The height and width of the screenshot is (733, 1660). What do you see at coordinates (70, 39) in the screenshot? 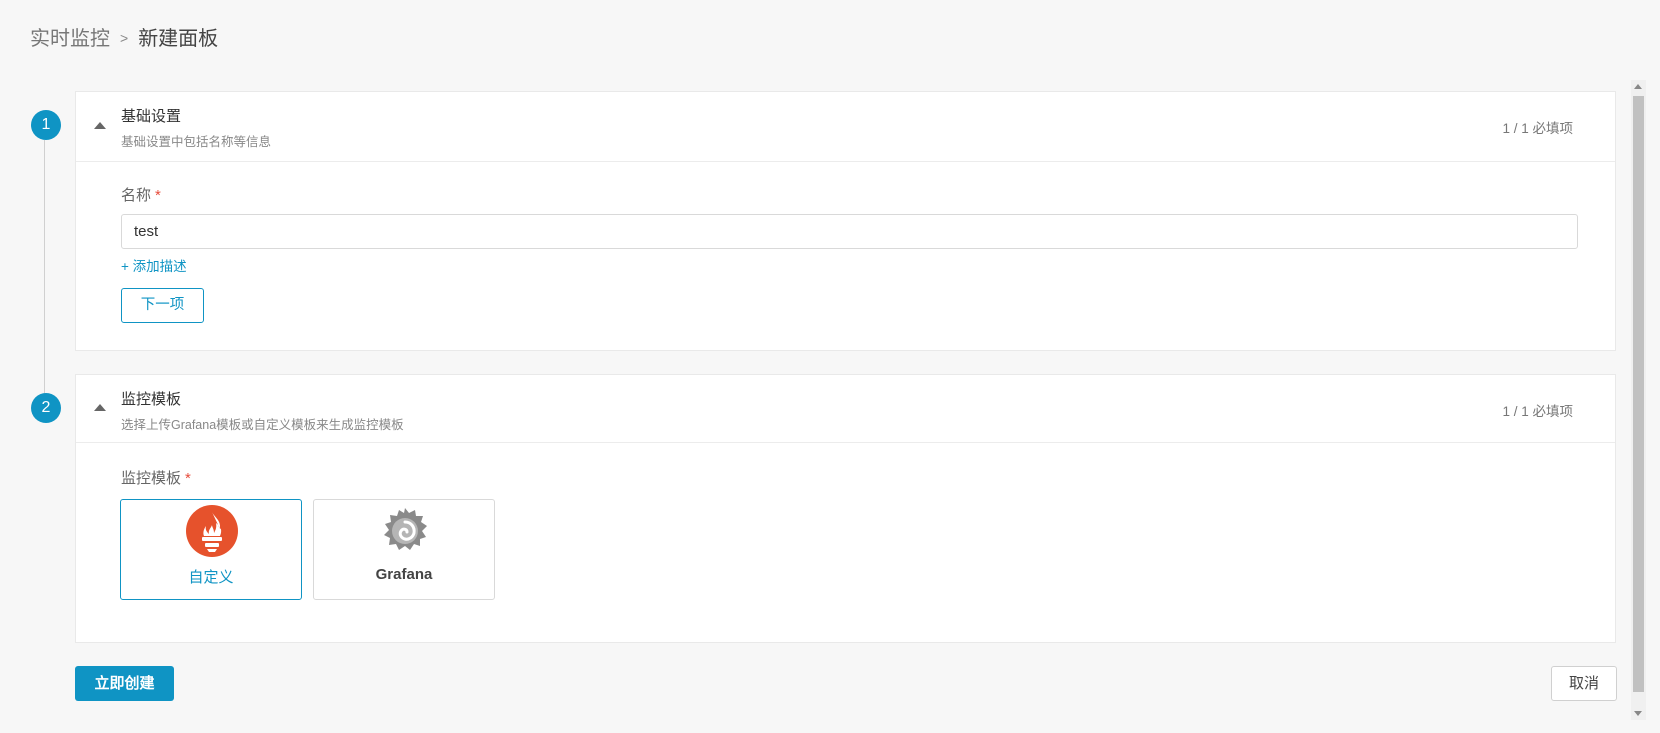
I see `breadcrumb-parent: 实时监控` at bounding box center [70, 39].